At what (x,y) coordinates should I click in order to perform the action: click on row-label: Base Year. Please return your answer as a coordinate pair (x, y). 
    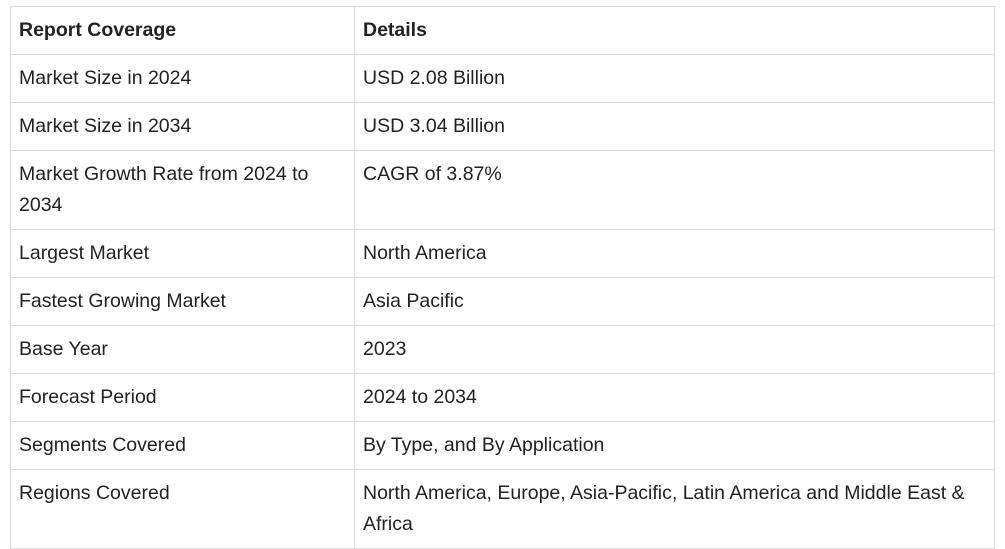
    Looking at the image, I should click on (182, 349).